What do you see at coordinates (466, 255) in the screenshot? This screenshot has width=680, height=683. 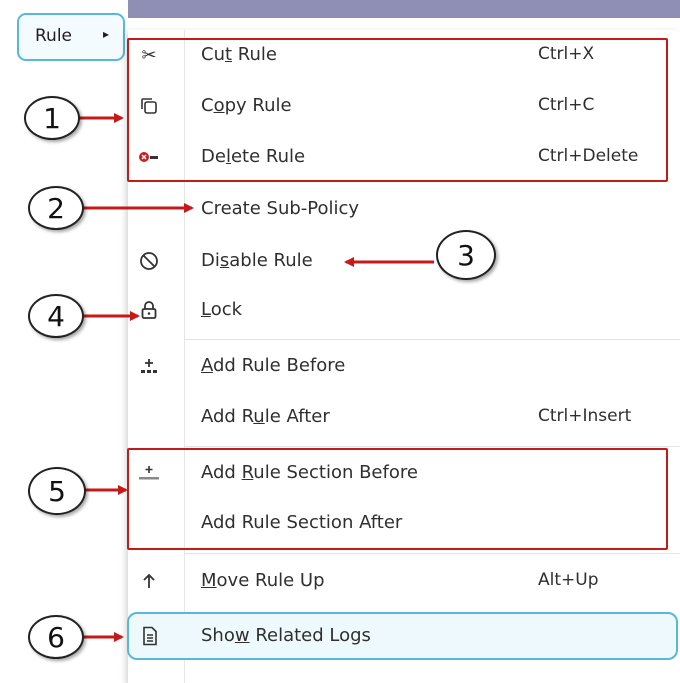 I see `callout-3: 3` at bounding box center [466, 255].